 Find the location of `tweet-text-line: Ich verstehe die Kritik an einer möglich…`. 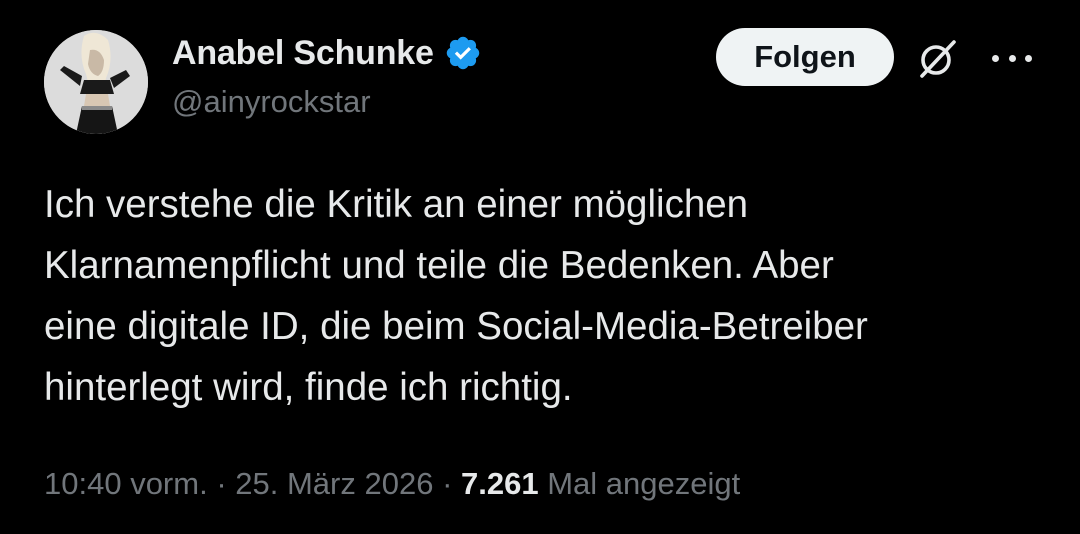

tweet-text-line: Ich verstehe die Kritik an einer möglich… is located at coordinates (396, 204).